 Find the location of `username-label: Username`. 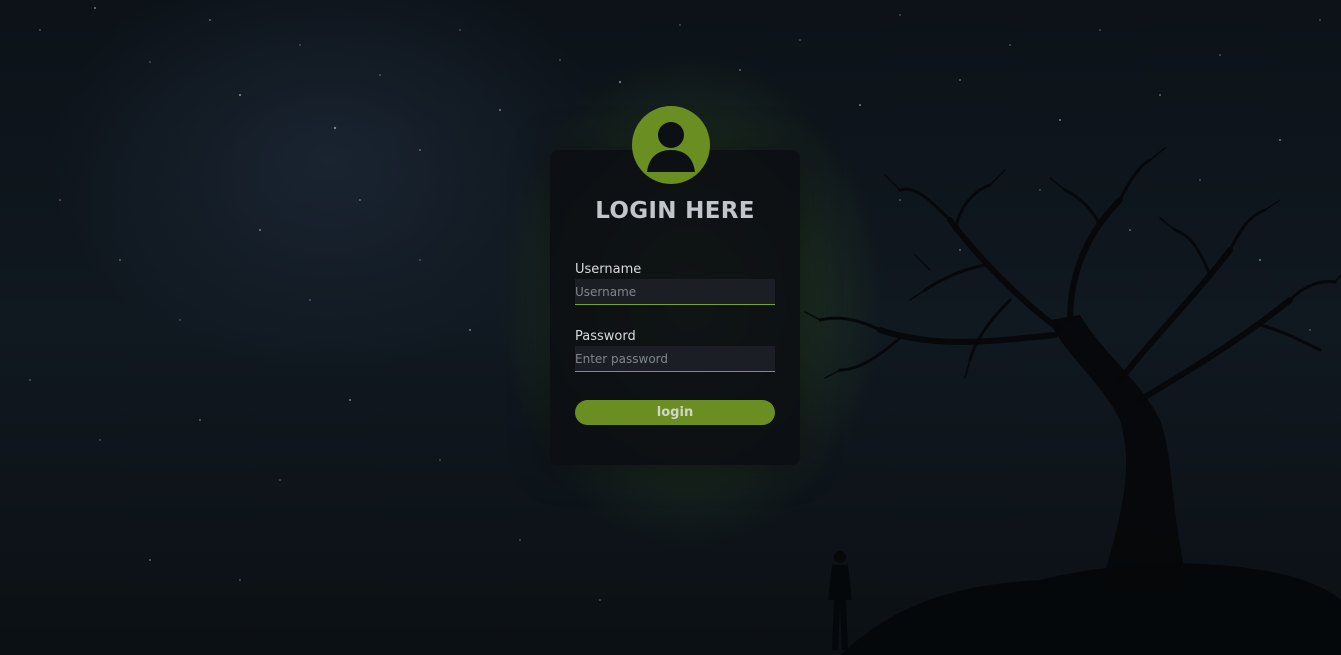

username-label: Username is located at coordinates (608, 269).